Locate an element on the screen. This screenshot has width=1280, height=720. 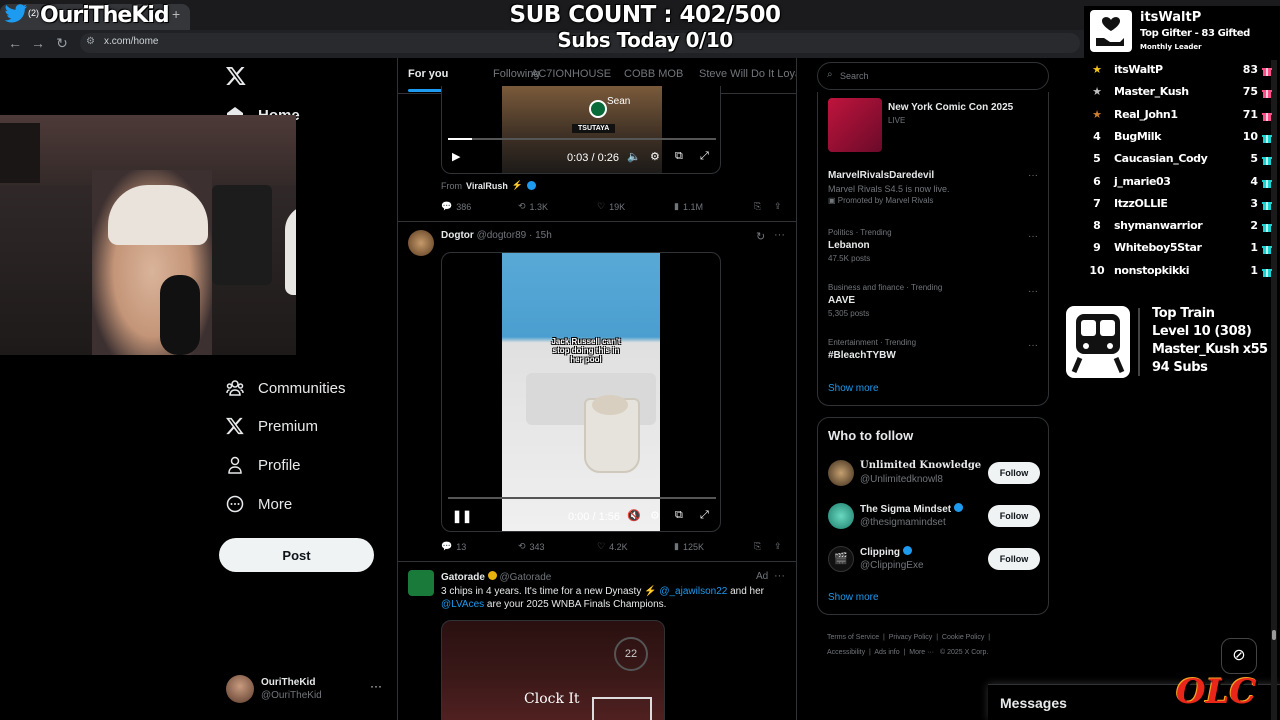
clapperboard-icon: 🎬 is located at coordinates (841, 559).